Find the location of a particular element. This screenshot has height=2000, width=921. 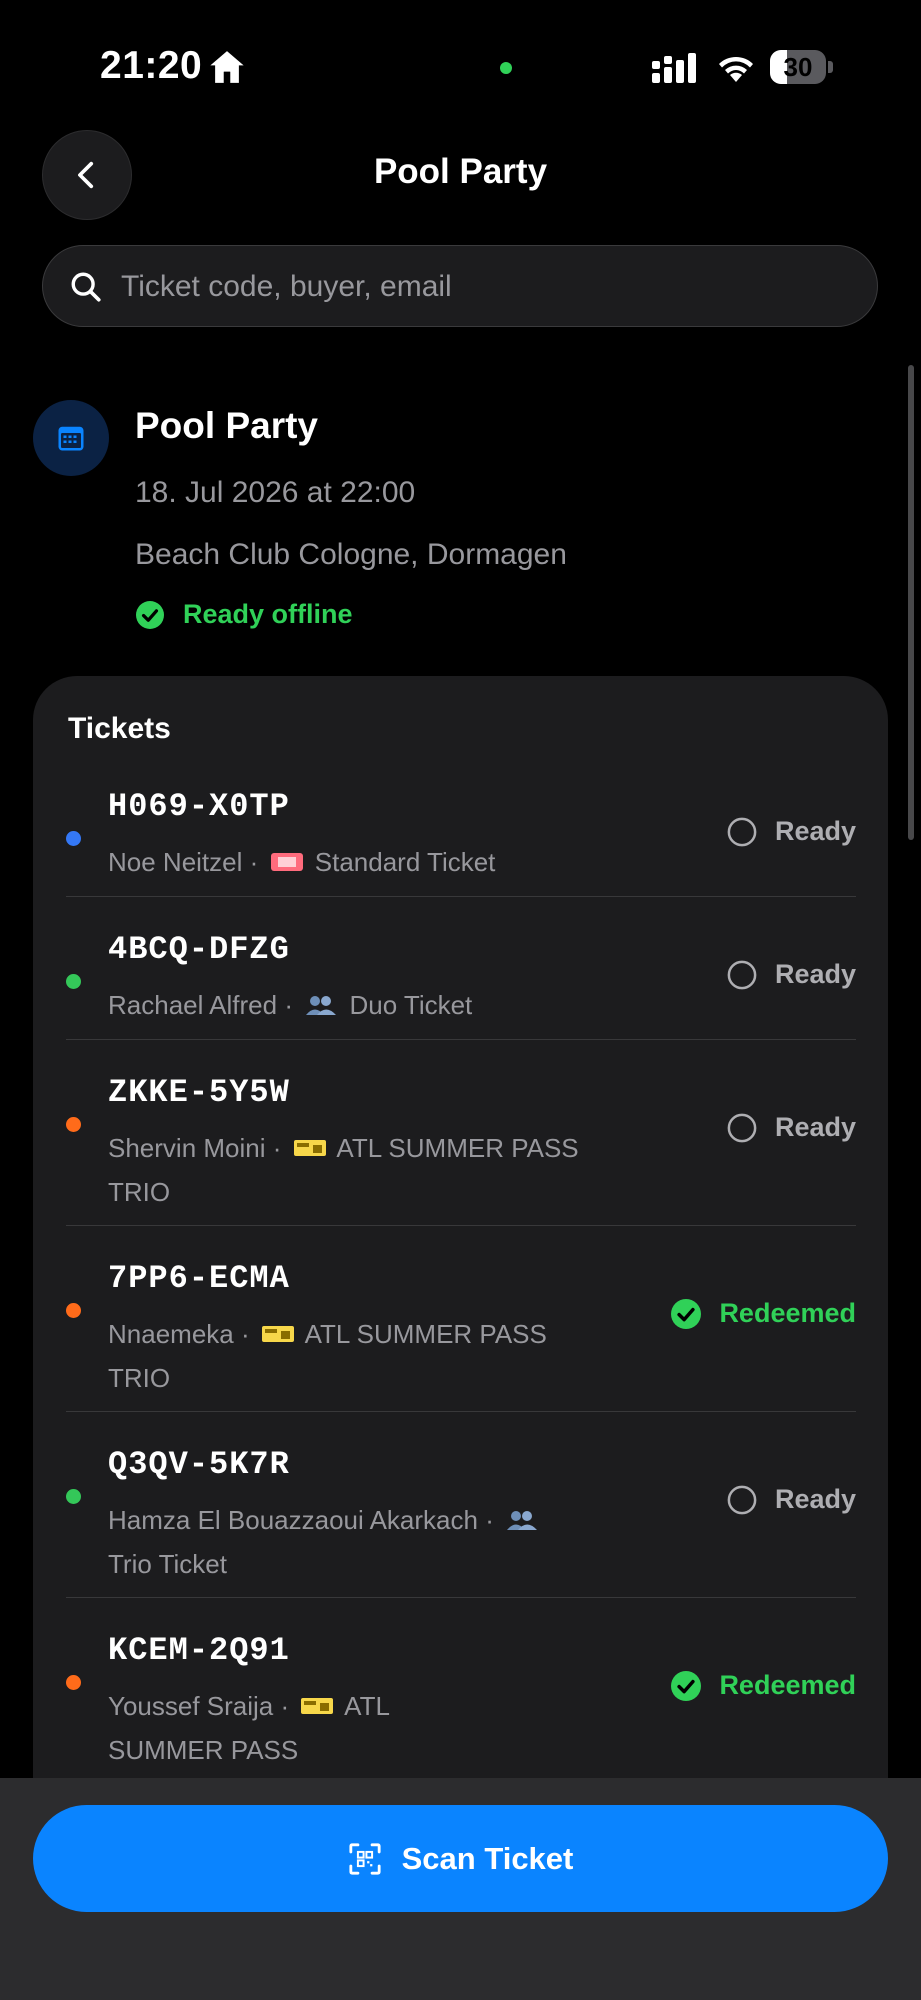

battery-indicator: 30 is located at coordinates (802, 67).